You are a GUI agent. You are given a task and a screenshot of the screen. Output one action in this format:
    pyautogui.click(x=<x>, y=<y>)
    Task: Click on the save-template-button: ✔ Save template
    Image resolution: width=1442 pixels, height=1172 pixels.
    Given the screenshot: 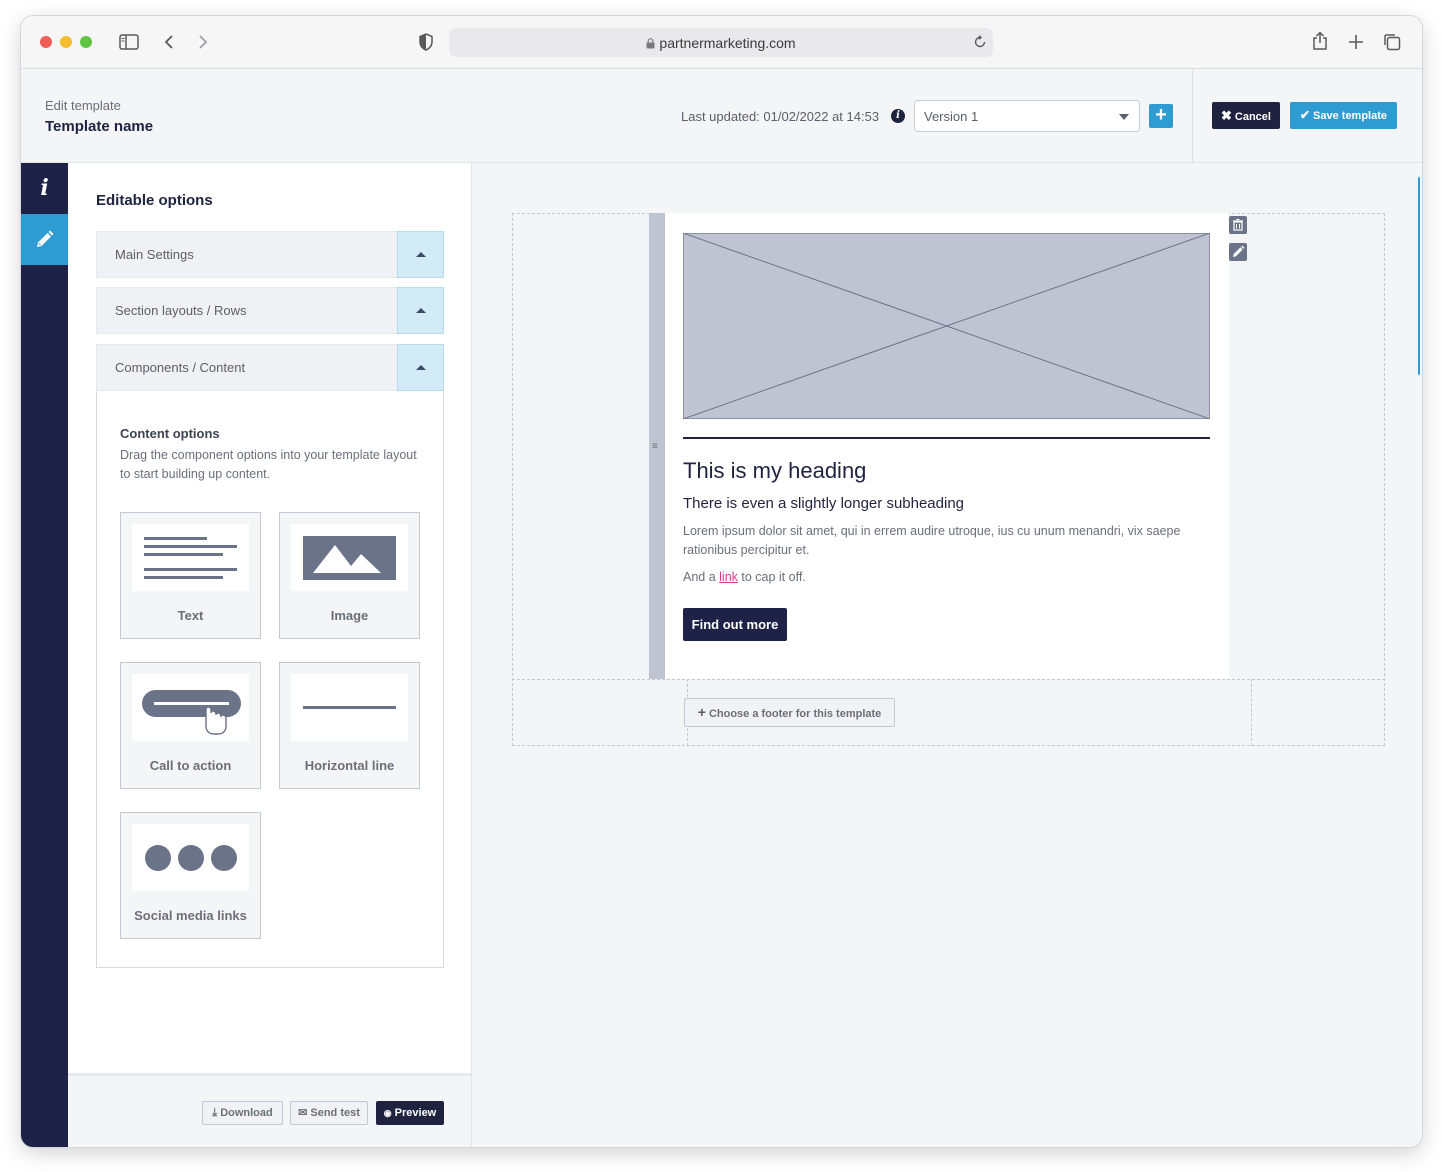 What is the action you would take?
    pyautogui.click(x=1343, y=115)
    